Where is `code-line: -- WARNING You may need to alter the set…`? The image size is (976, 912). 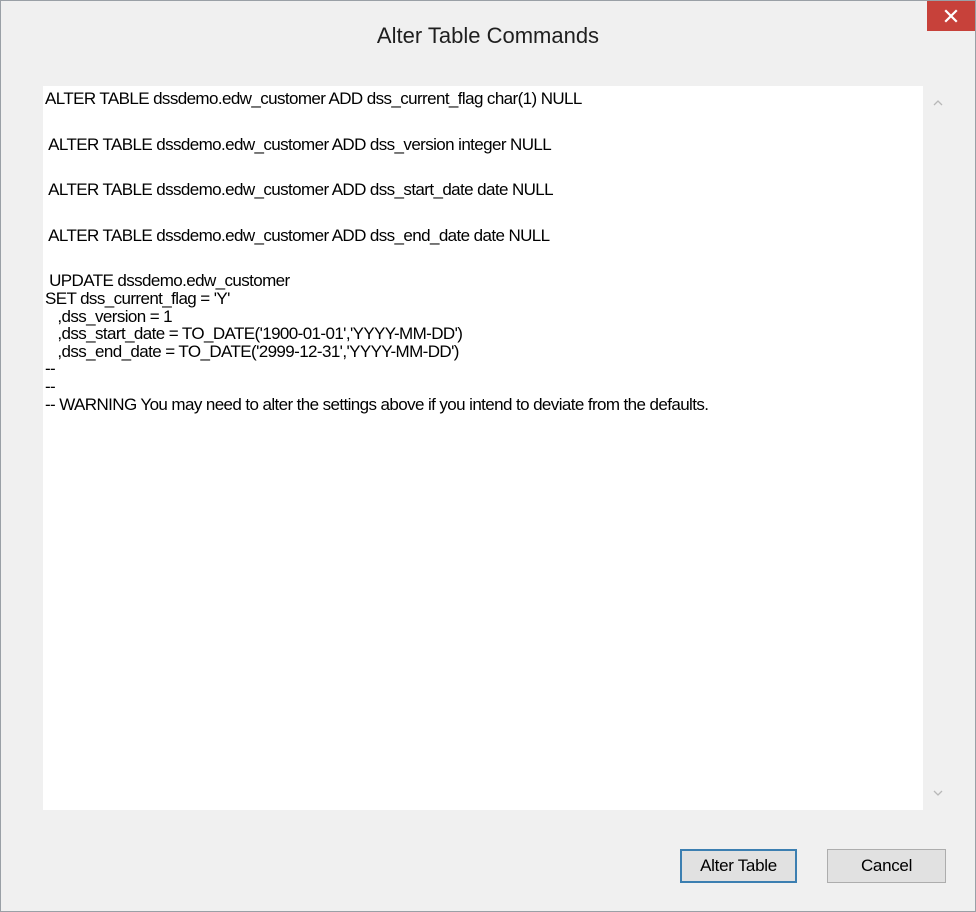 code-line: -- WARNING You may need to alter the set… is located at coordinates (377, 404).